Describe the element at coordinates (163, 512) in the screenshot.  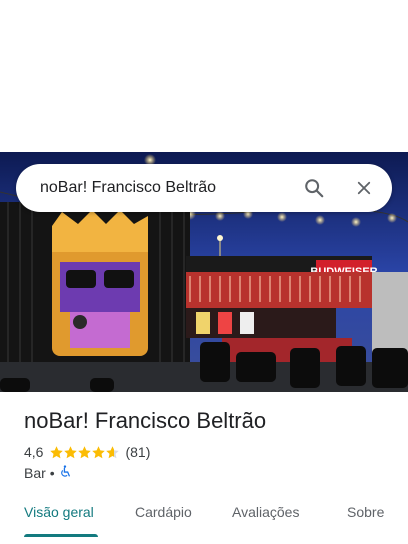
I see `tab-menu: Cardápio` at that location.